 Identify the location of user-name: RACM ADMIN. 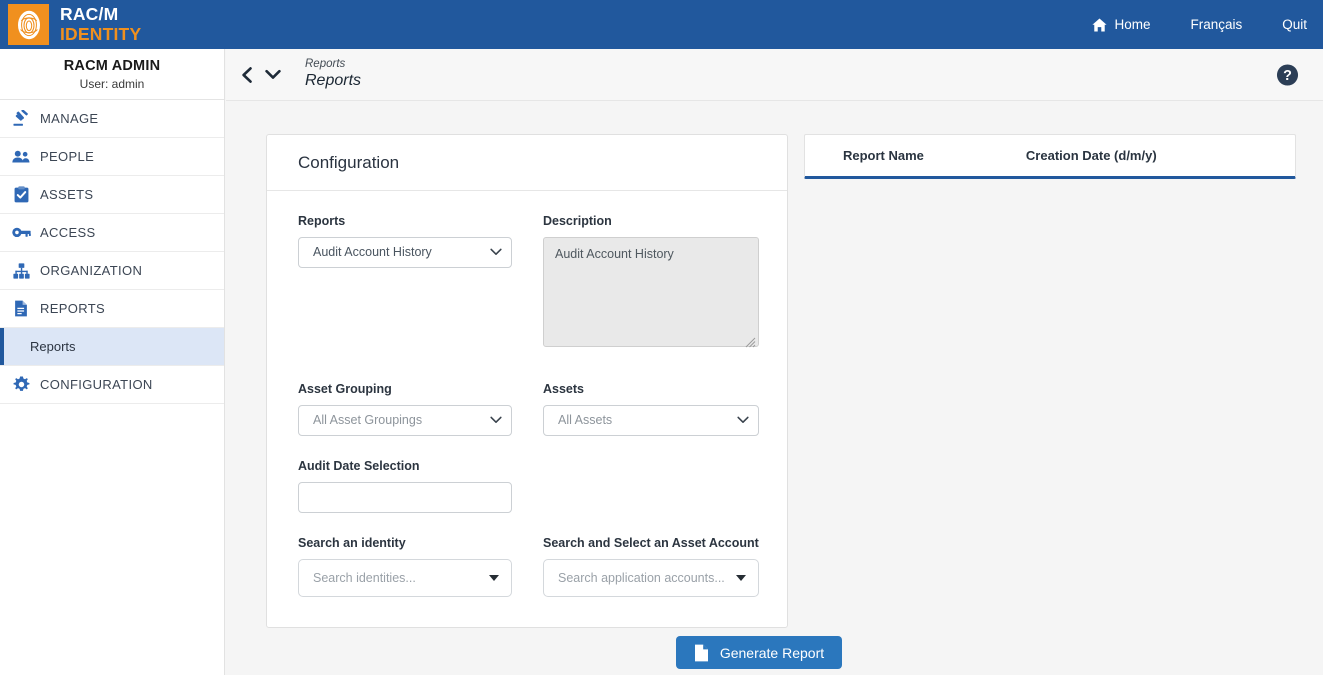
(112, 66).